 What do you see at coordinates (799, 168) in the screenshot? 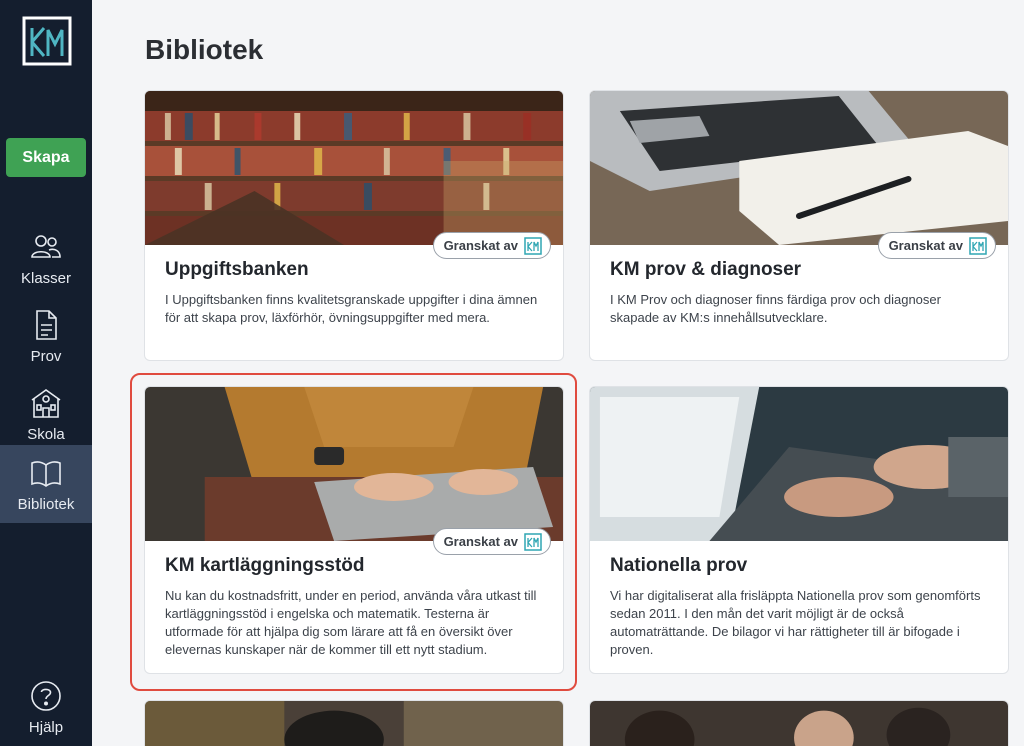
I see `laptop-notebook-photo` at bounding box center [799, 168].